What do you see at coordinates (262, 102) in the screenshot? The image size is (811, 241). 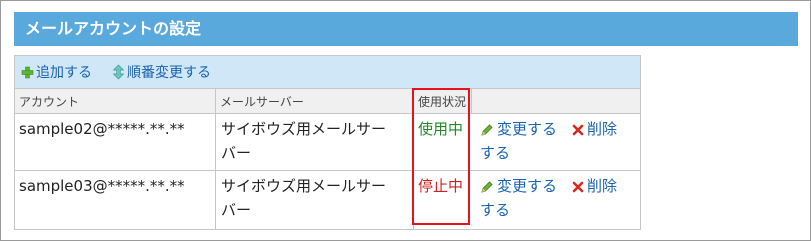 I see `column-header-server: メールサーバー` at bounding box center [262, 102].